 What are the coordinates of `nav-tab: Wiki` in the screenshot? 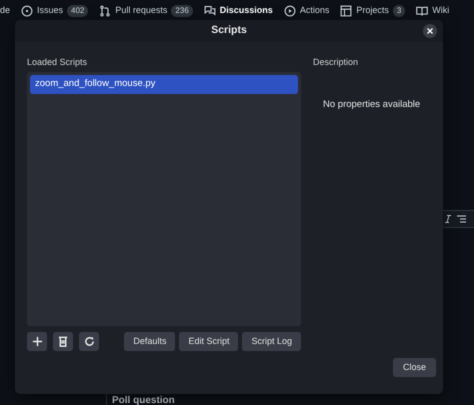 It's located at (441, 11).